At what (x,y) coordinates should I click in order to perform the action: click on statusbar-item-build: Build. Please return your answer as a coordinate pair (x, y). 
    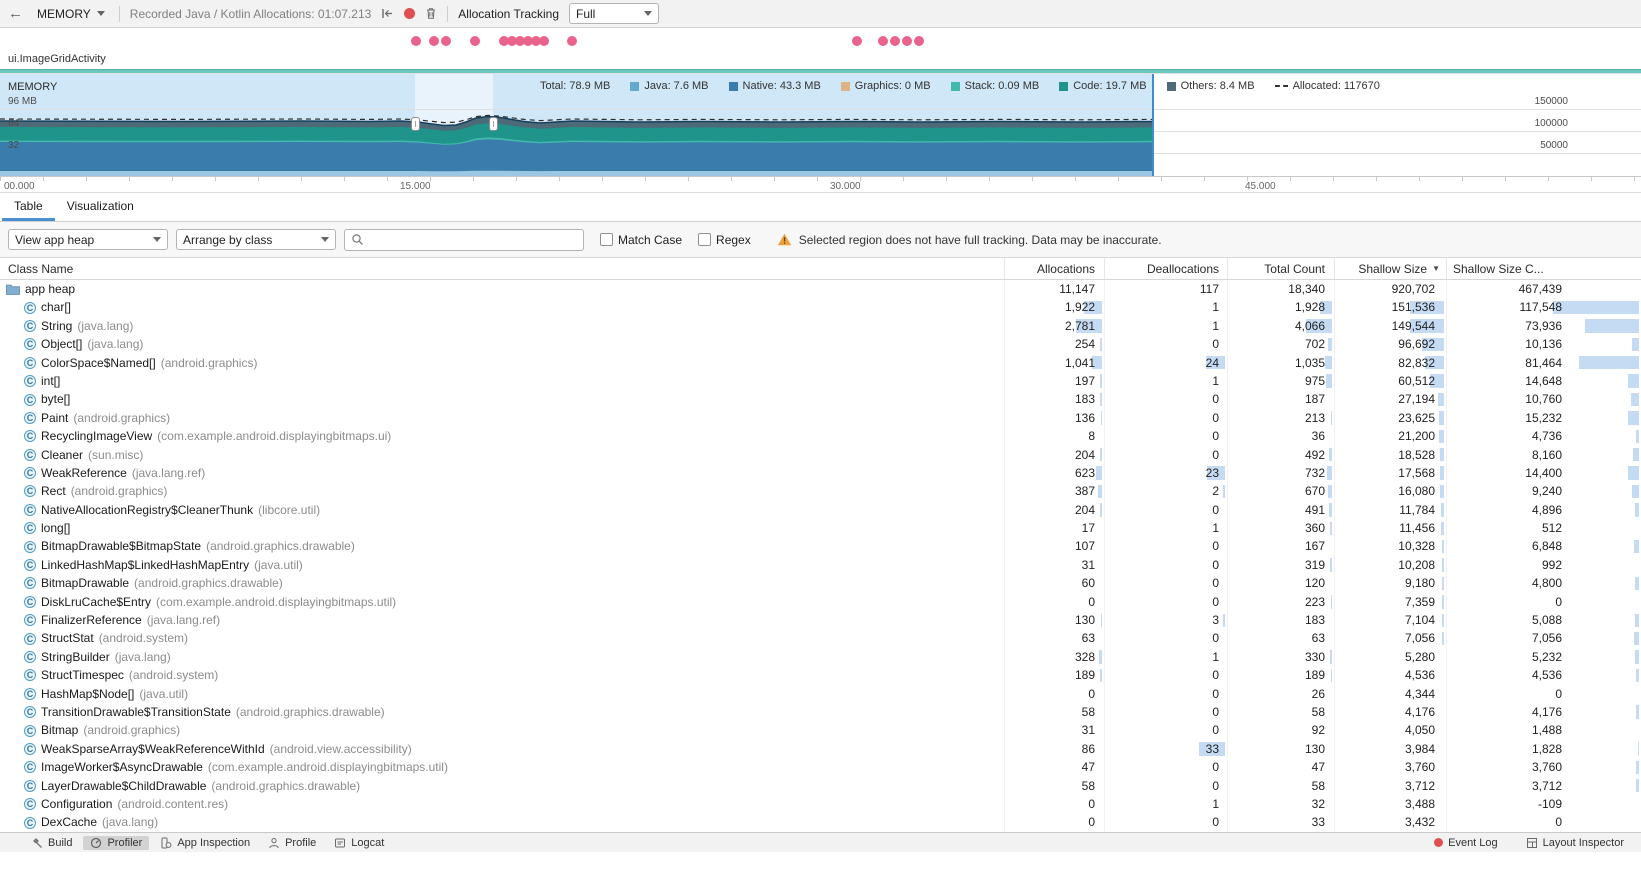
    Looking at the image, I should click on (51, 843).